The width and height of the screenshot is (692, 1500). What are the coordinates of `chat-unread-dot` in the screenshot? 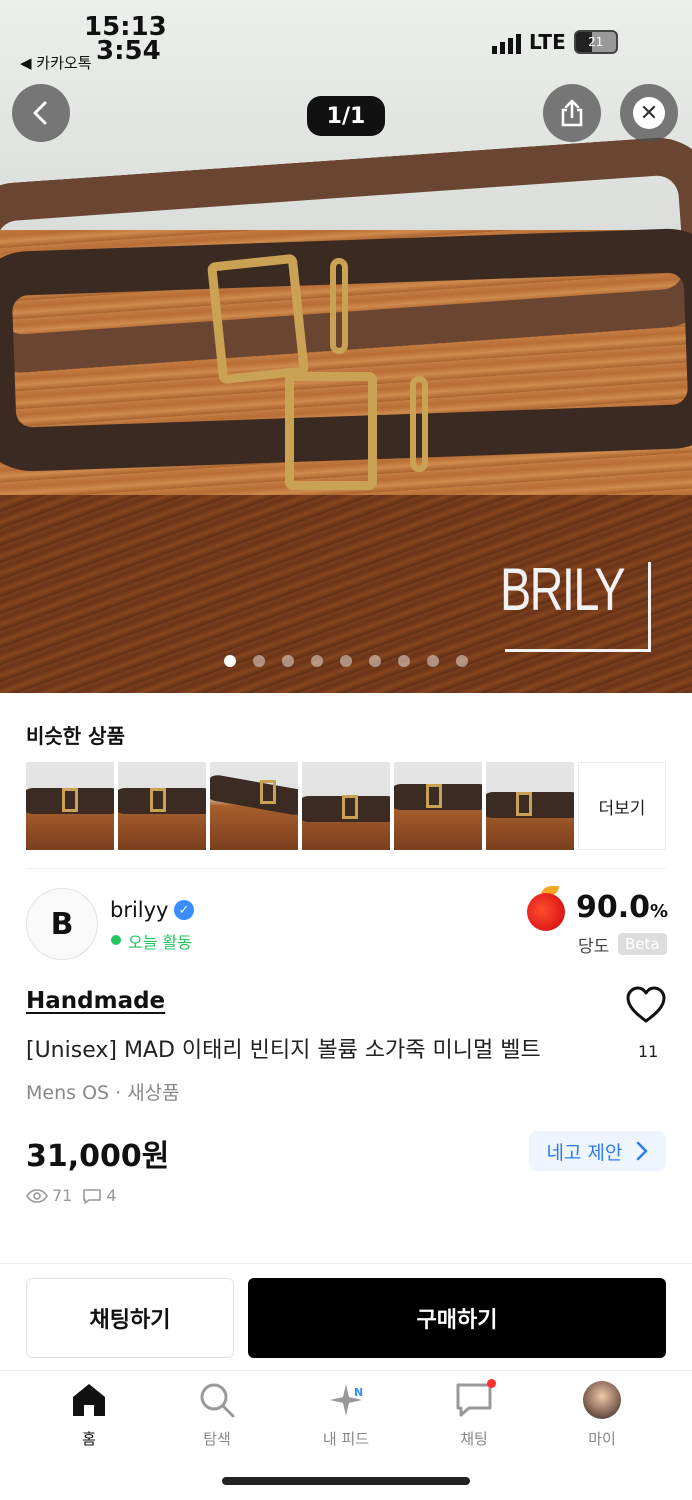 It's located at (491, 1383).